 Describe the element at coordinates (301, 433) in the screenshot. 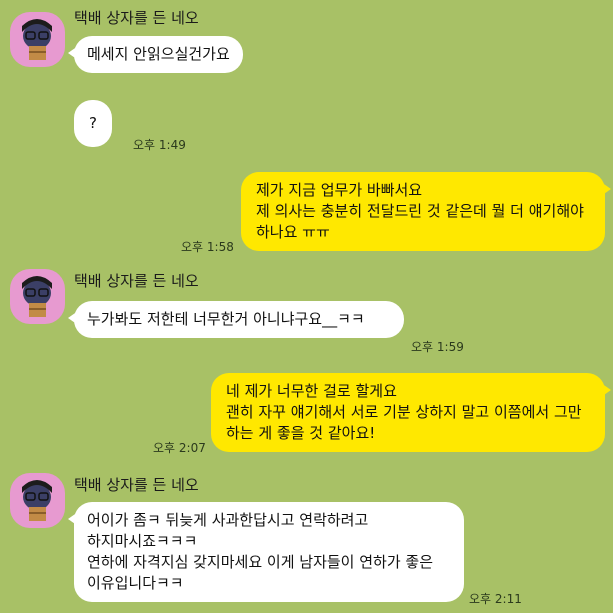

I see `message-text: 하는 게 좋을 것 같아요!` at that location.